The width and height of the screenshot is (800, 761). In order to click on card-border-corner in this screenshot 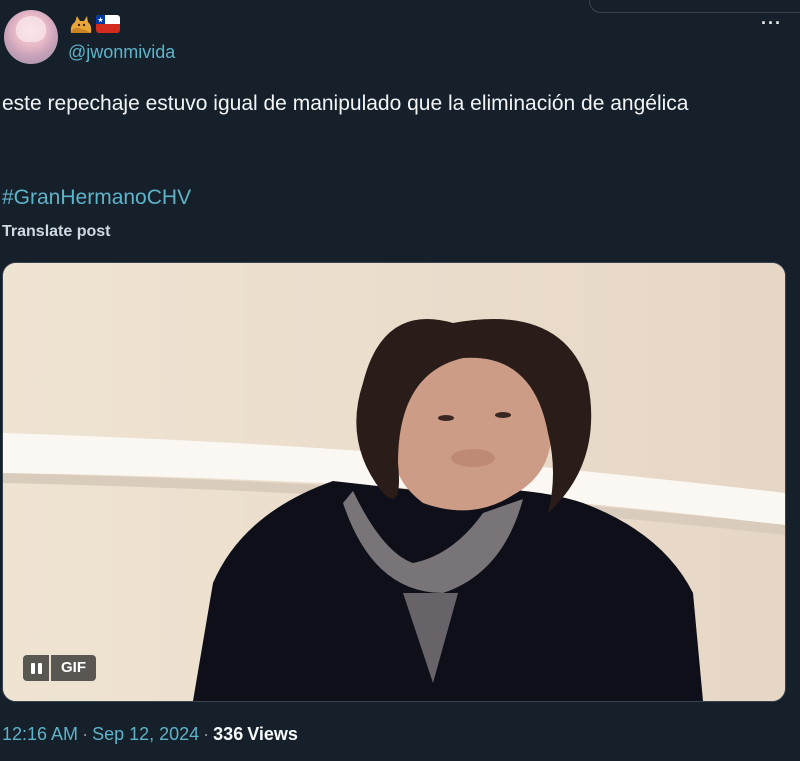, I will do `click(694, 6)`.